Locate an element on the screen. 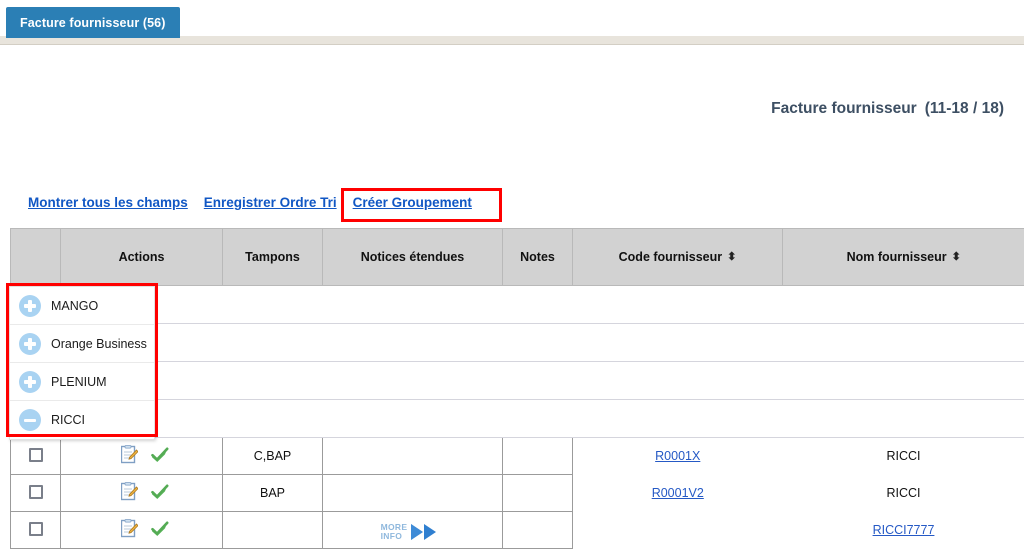 This screenshot has width=1024, height=555. group-list-popup: MANGO Orange Business PLENIUM RICCI is located at coordinates (82, 363).